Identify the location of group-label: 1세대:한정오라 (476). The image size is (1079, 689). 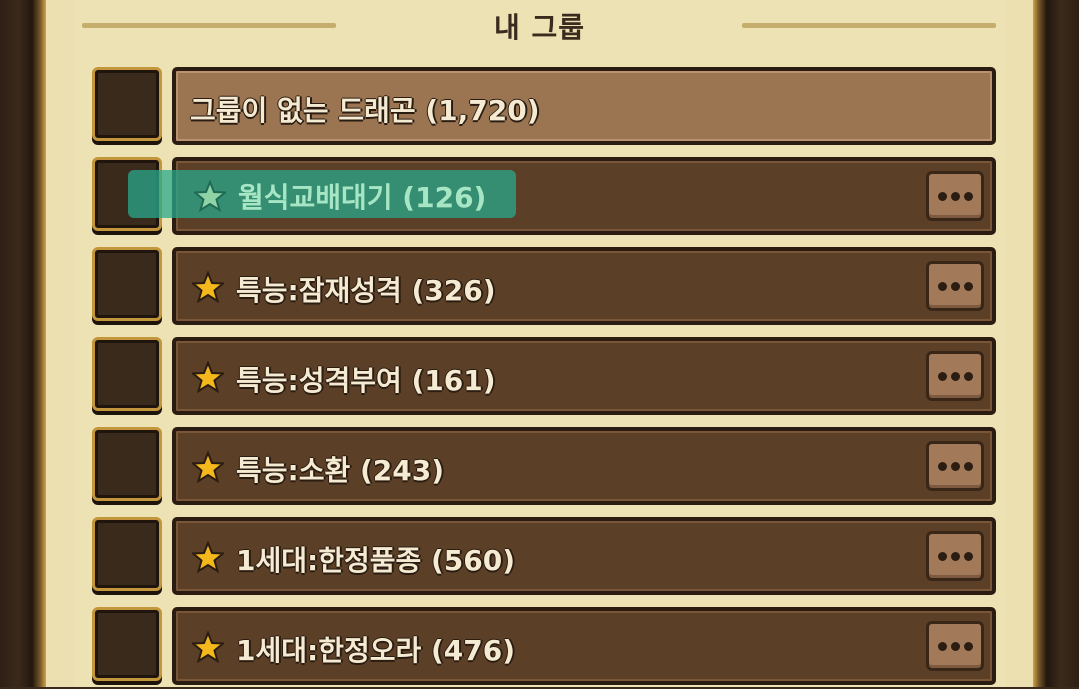
(376, 650).